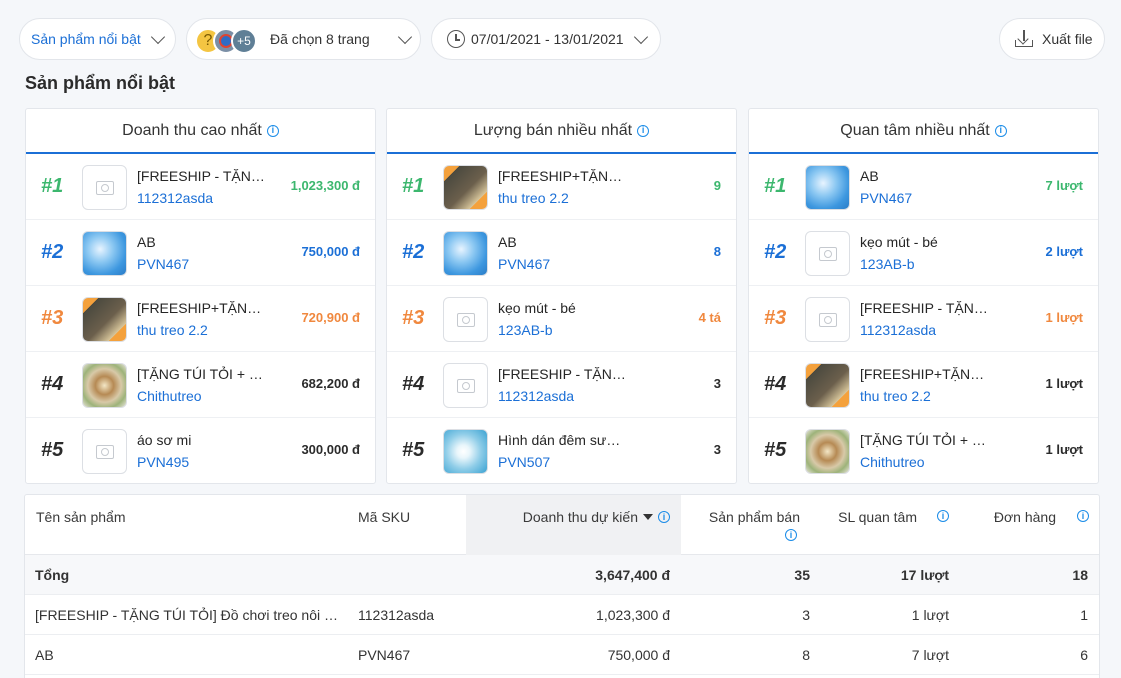 The height and width of the screenshot is (678, 1121). I want to click on total-label: Tổng, so click(52, 575).